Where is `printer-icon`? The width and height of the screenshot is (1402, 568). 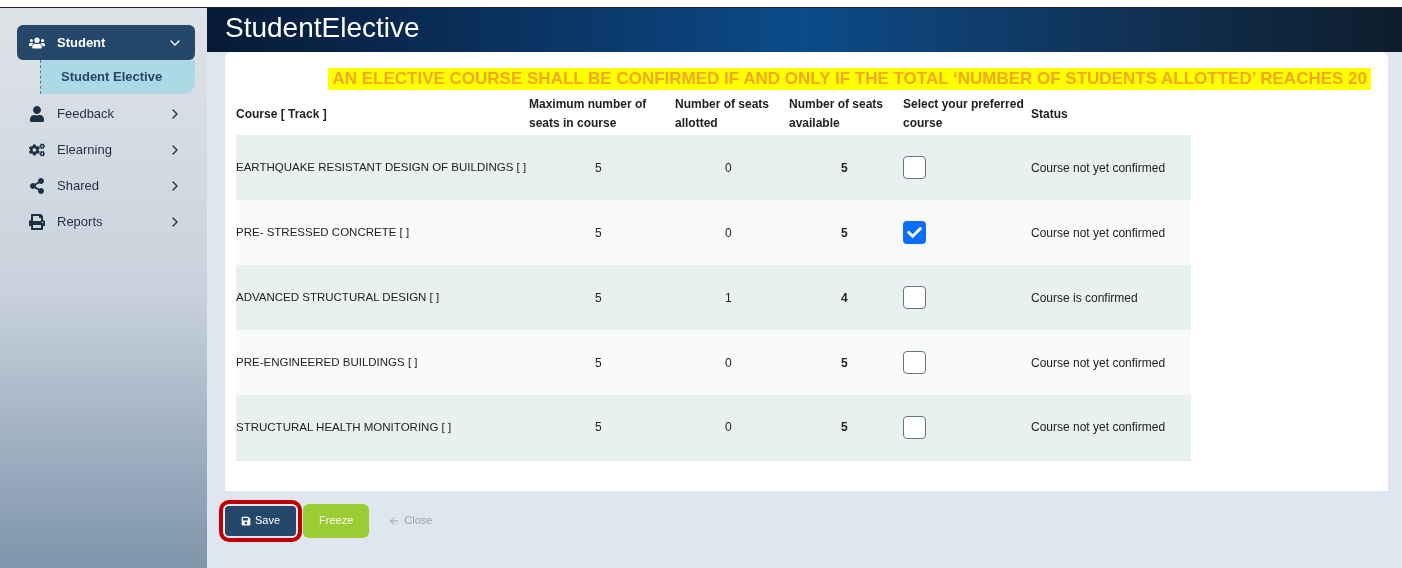 printer-icon is located at coordinates (37, 222).